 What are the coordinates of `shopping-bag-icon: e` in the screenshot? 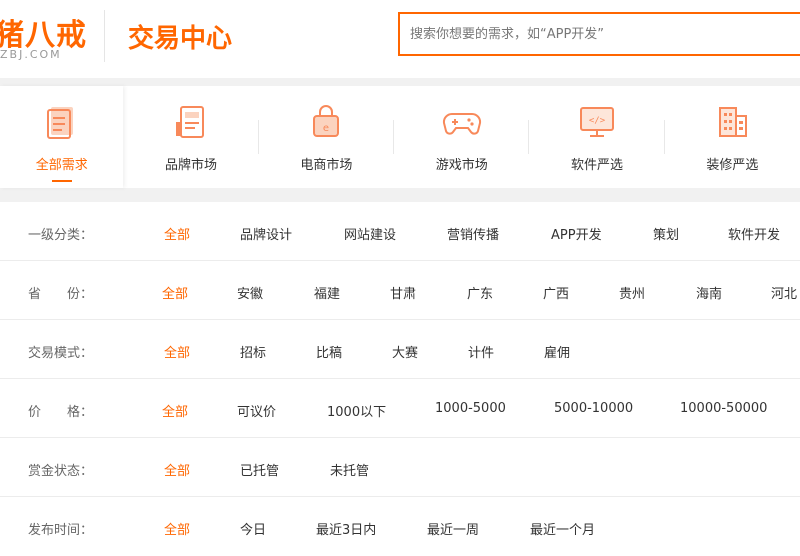 It's located at (326, 121).